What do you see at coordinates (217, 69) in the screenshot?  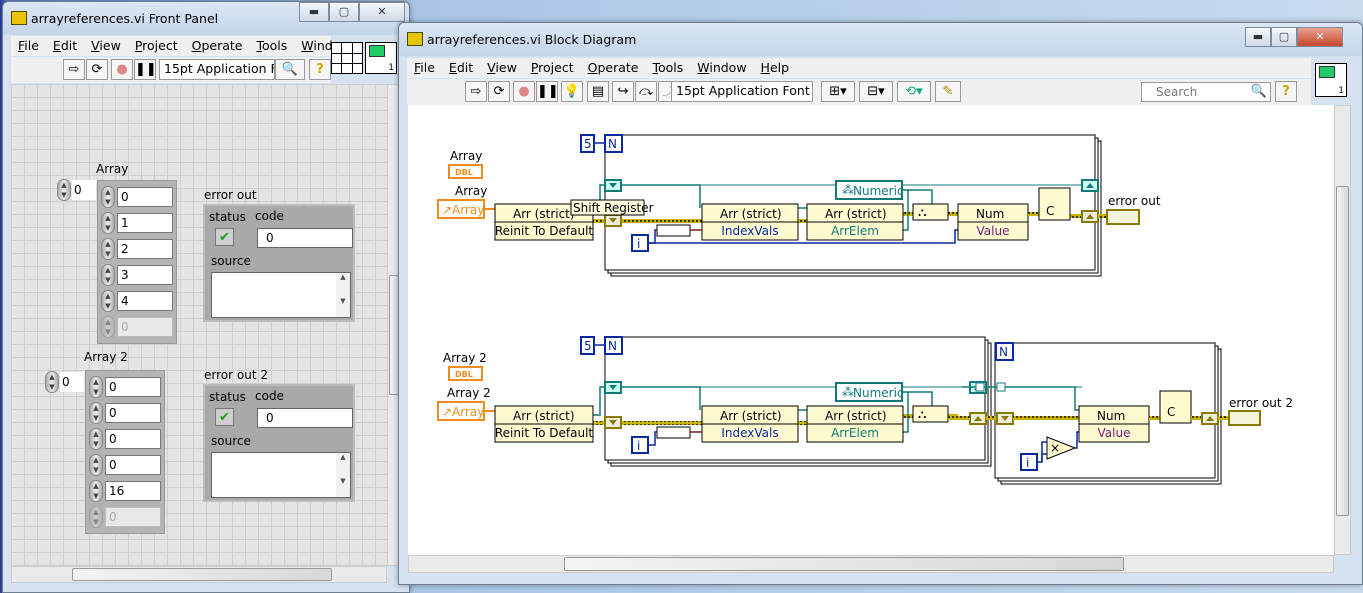 I see `font-selector: 15pt Application Fon` at bounding box center [217, 69].